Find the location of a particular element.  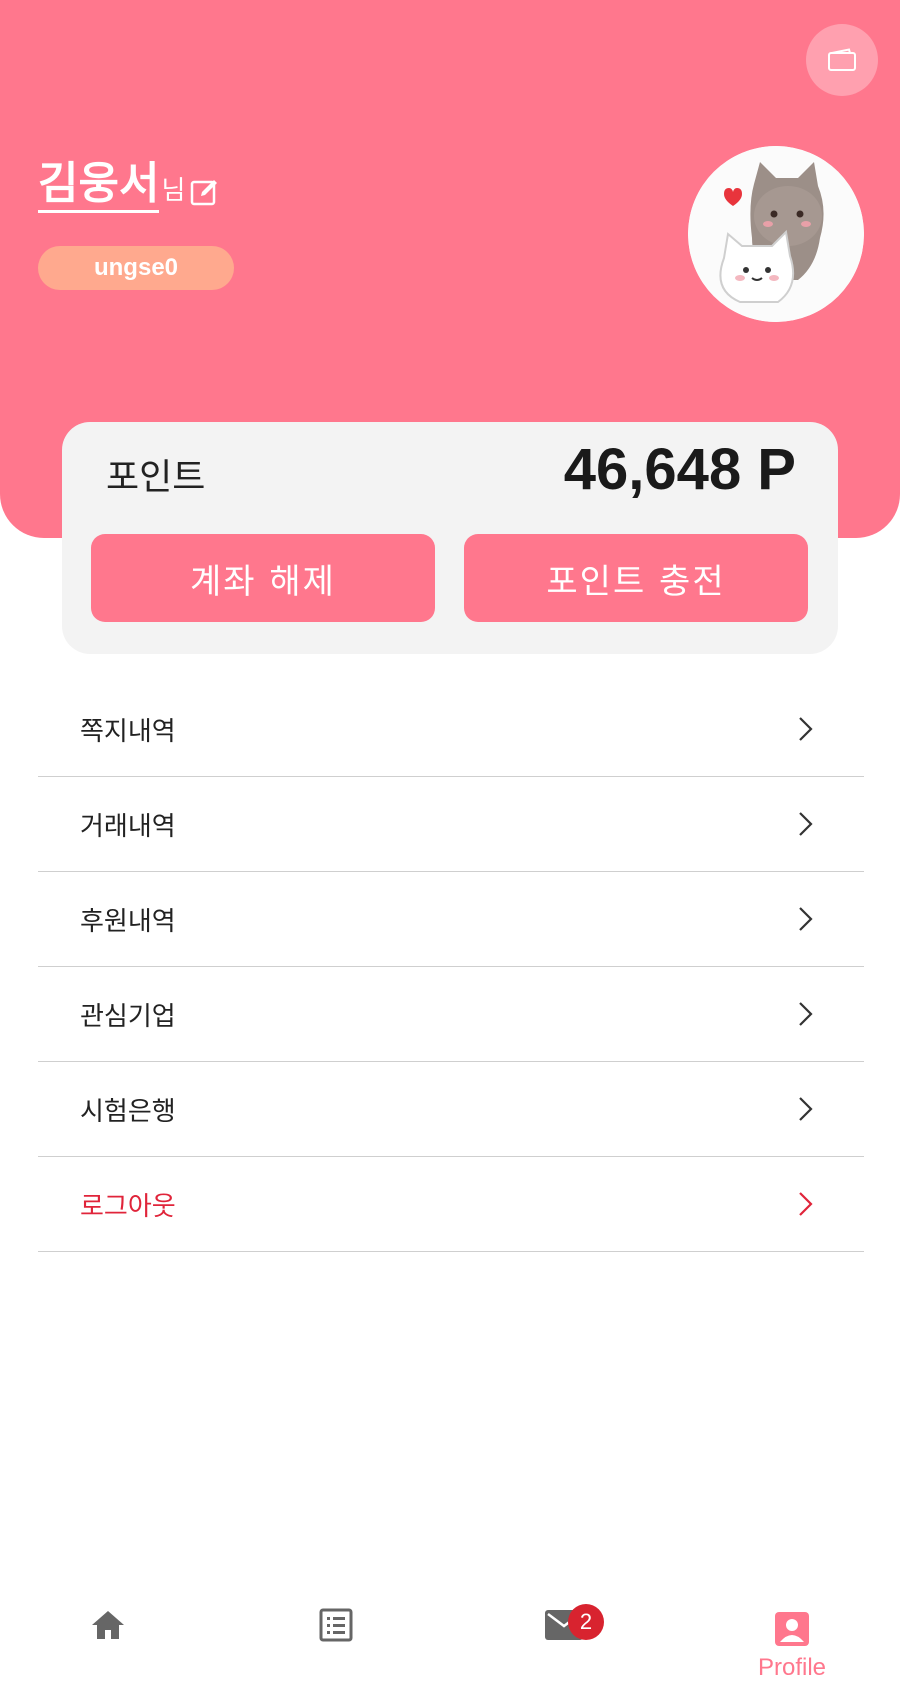

home-icon is located at coordinates (108, 1625).